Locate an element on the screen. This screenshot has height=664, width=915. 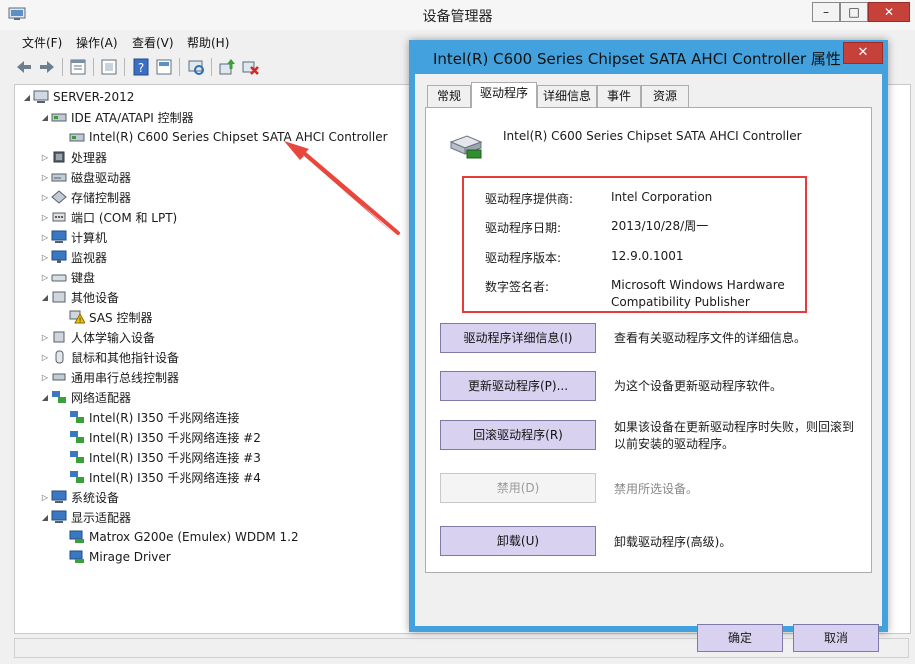
tree-node-computer: ▷ 计算机 is located at coordinates (73, 237).